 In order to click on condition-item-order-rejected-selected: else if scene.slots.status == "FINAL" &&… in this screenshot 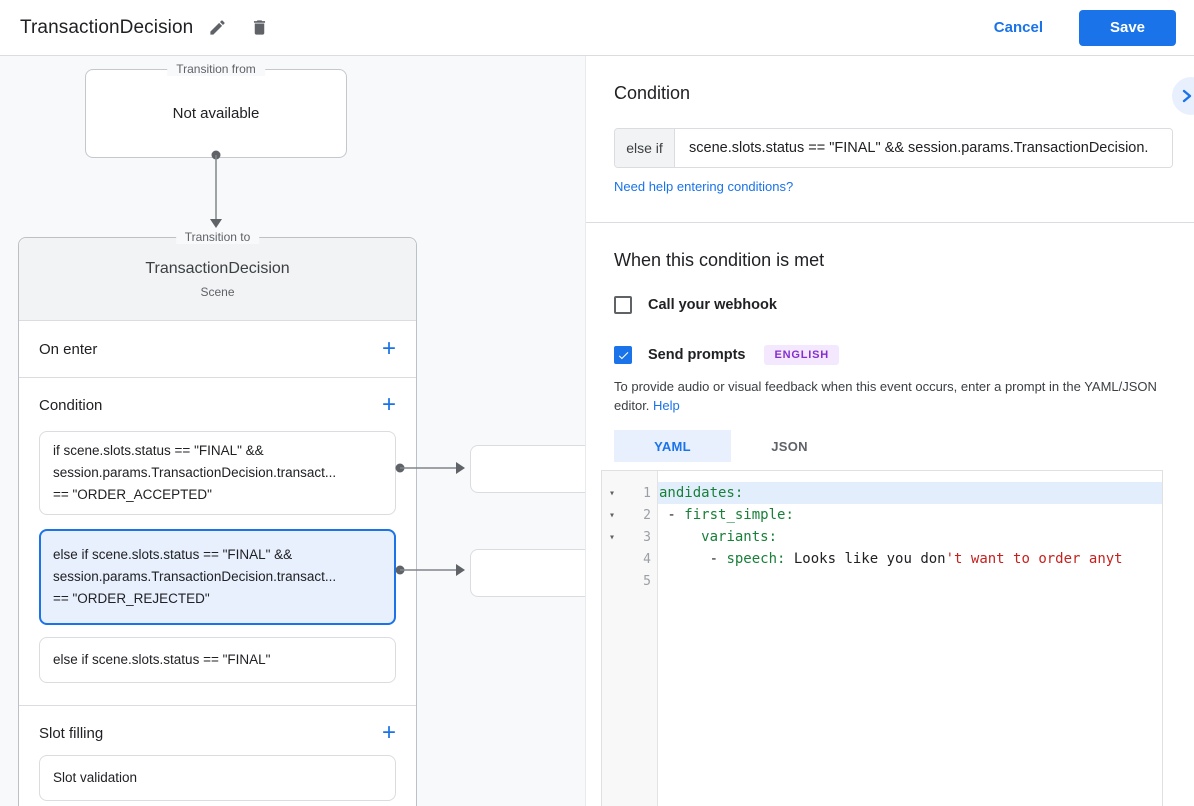, I will do `click(217, 577)`.